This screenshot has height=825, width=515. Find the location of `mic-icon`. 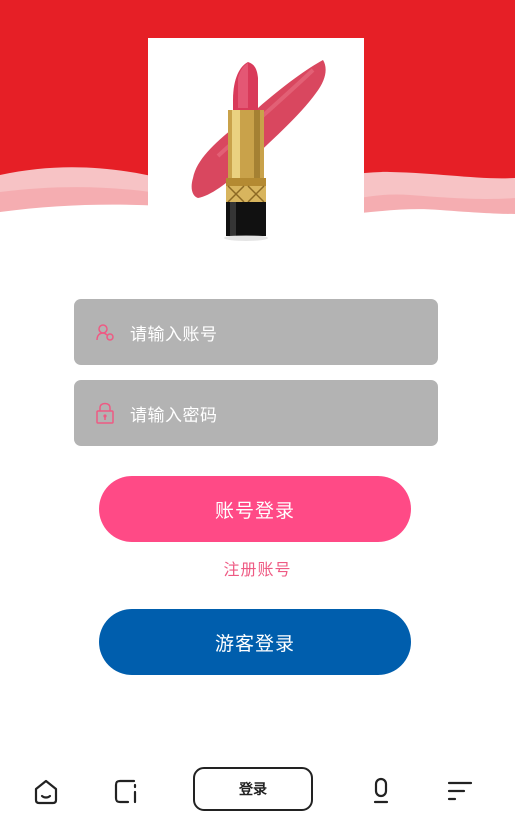

mic-icon is located at coordinates (381, 791).